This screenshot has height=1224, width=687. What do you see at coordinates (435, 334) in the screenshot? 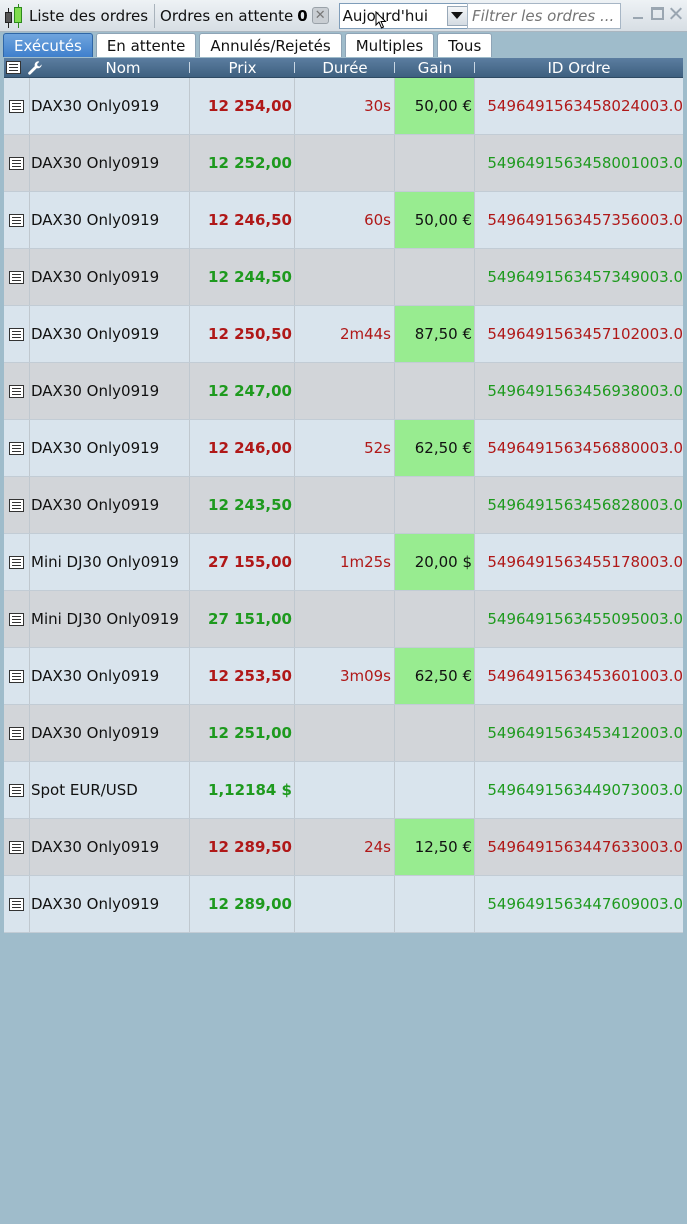
I see `order-gain: 87,50 €` at bounding box center [435, 334].